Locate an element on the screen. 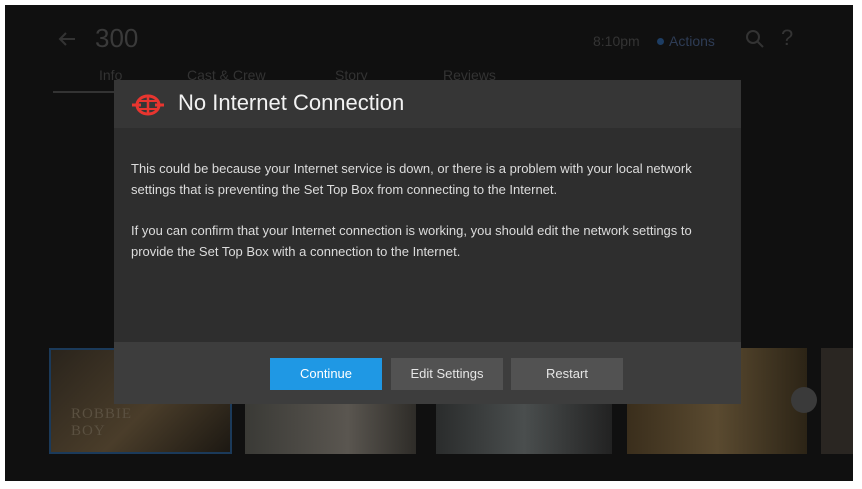 The image size is (862, 489). help-icon: ? is located at coordinates (787, 37).